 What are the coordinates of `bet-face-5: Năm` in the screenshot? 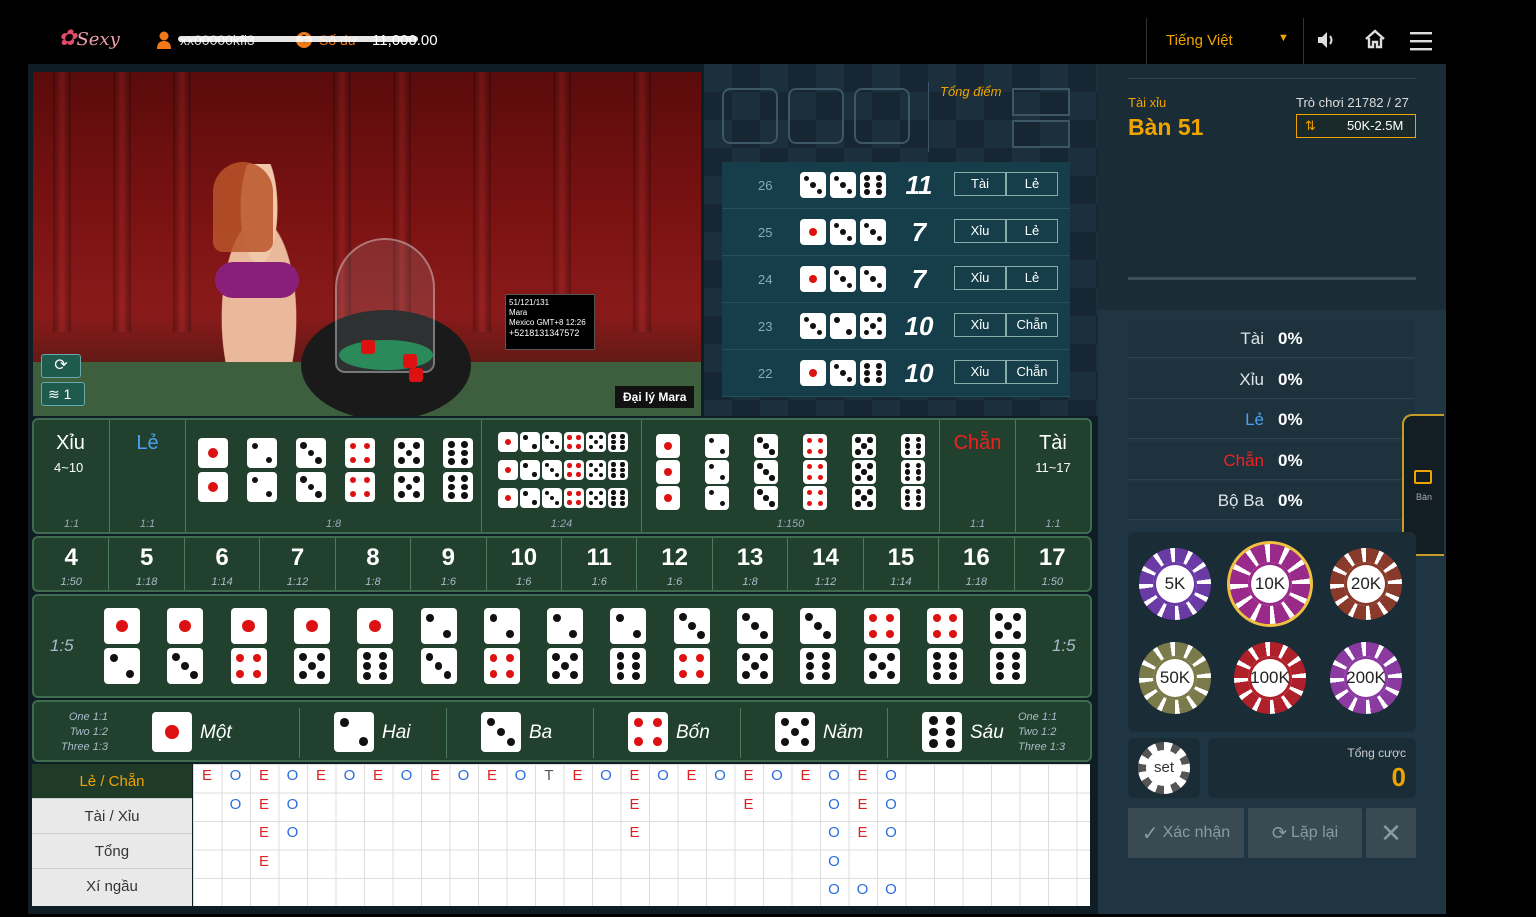 It's located at (810, 733).